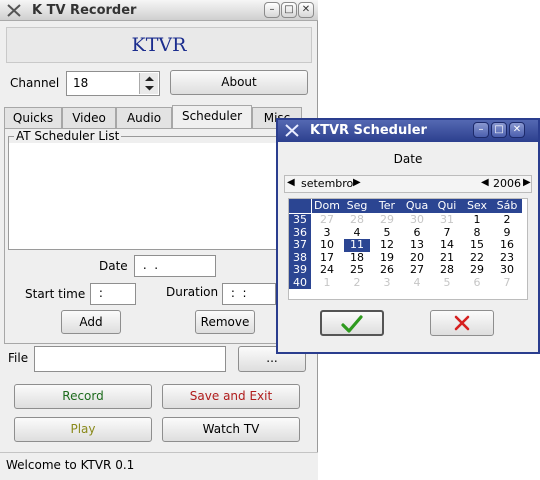 This screenshot has width=540, height=480. Describe the element at coordinates (517, 130) in the screenshot. I see `dialog-close-icon: ✕` at that location.